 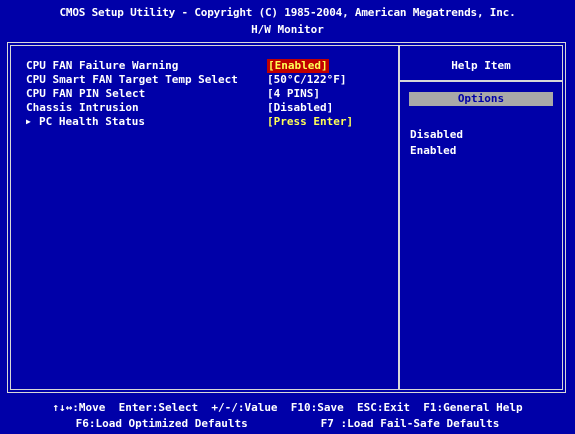 I want to click on options-header: Options, so click(x=481, y=99).